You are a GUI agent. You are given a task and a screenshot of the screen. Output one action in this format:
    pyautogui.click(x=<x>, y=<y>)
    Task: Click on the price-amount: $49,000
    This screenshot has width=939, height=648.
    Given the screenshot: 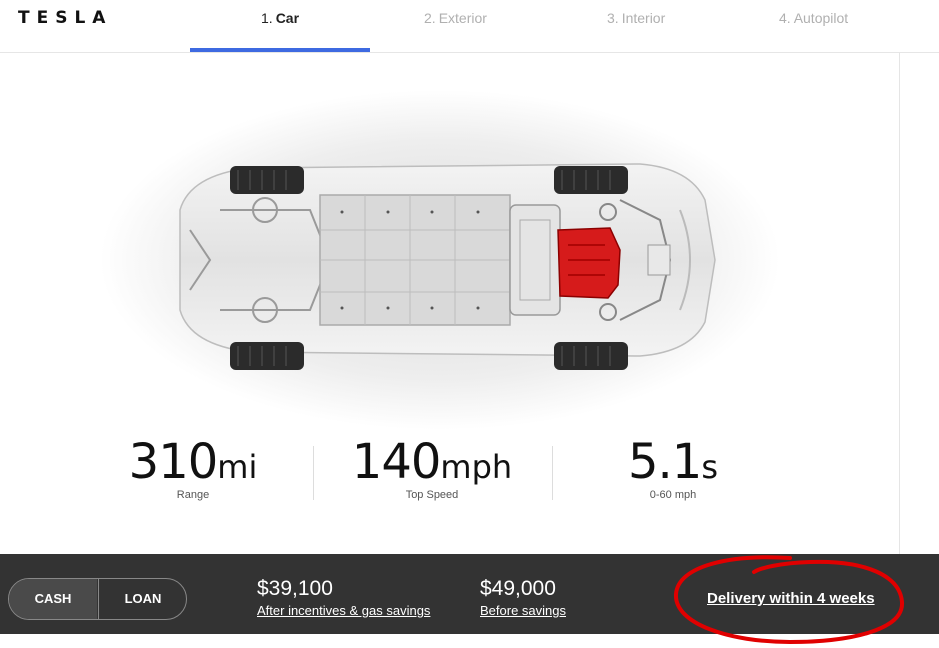 What is the action you would take?
    pyautogui.click(x=518, y=588)
    